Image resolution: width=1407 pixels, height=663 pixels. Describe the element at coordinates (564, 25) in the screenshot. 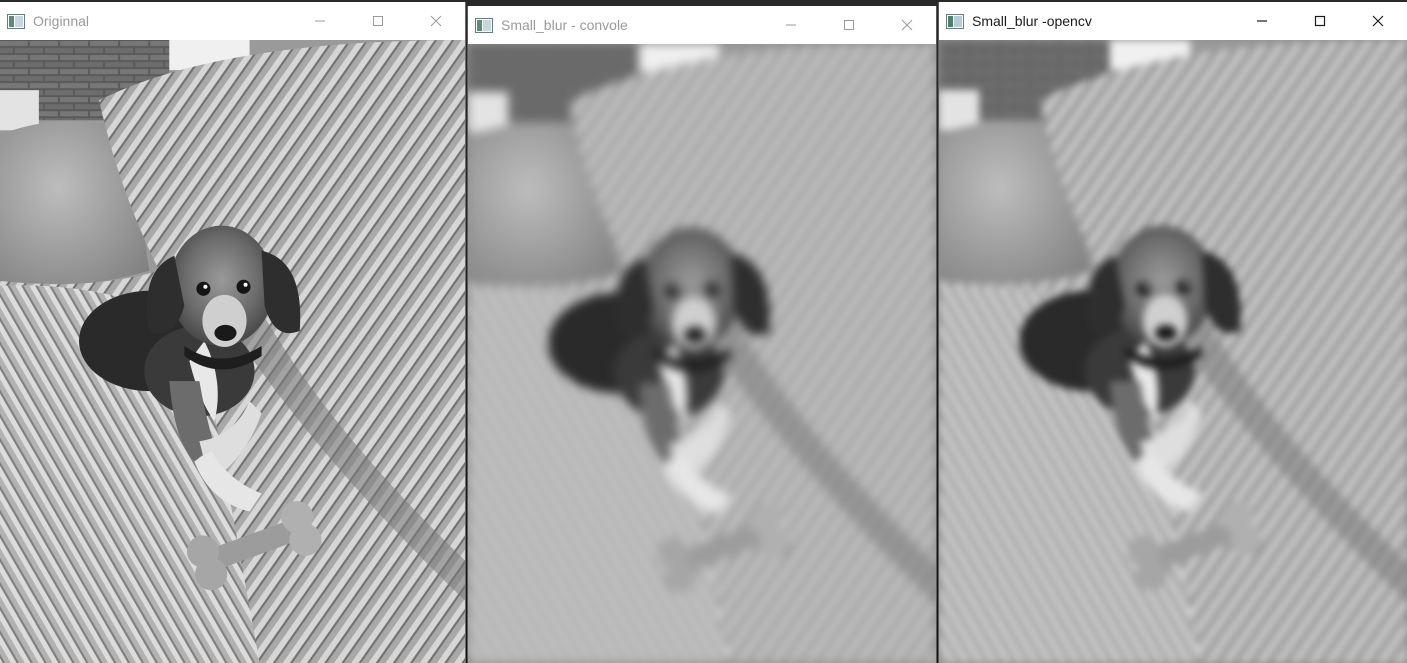

I see `window-title: Small_blur - convole` at that location.